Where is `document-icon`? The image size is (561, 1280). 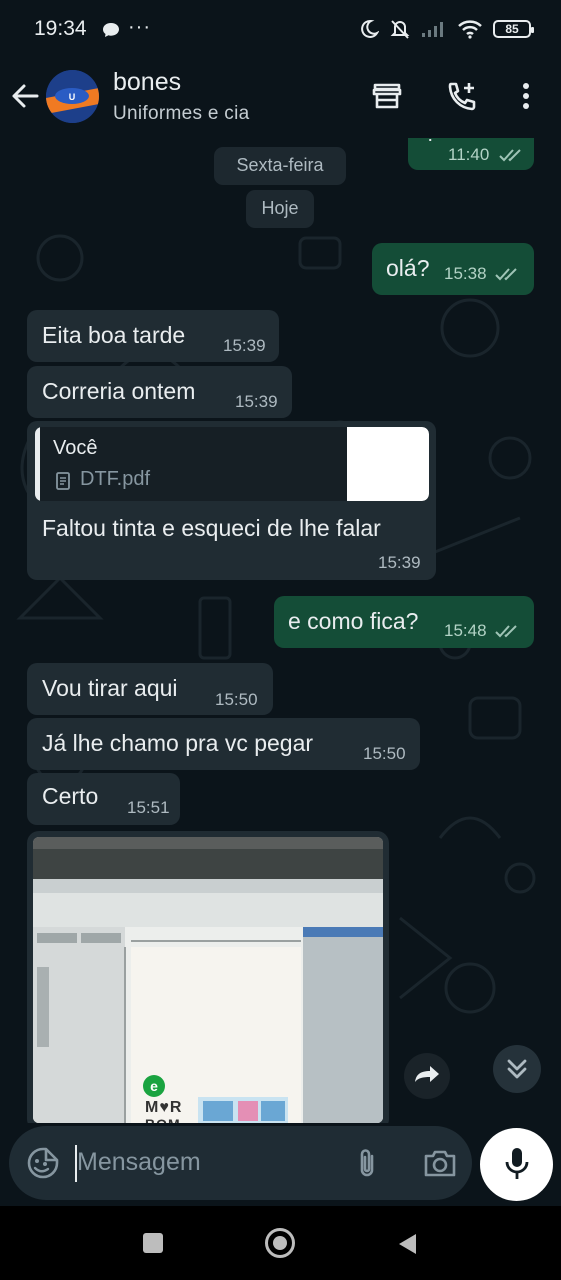 document-icon is located at coordinates (63, 481).